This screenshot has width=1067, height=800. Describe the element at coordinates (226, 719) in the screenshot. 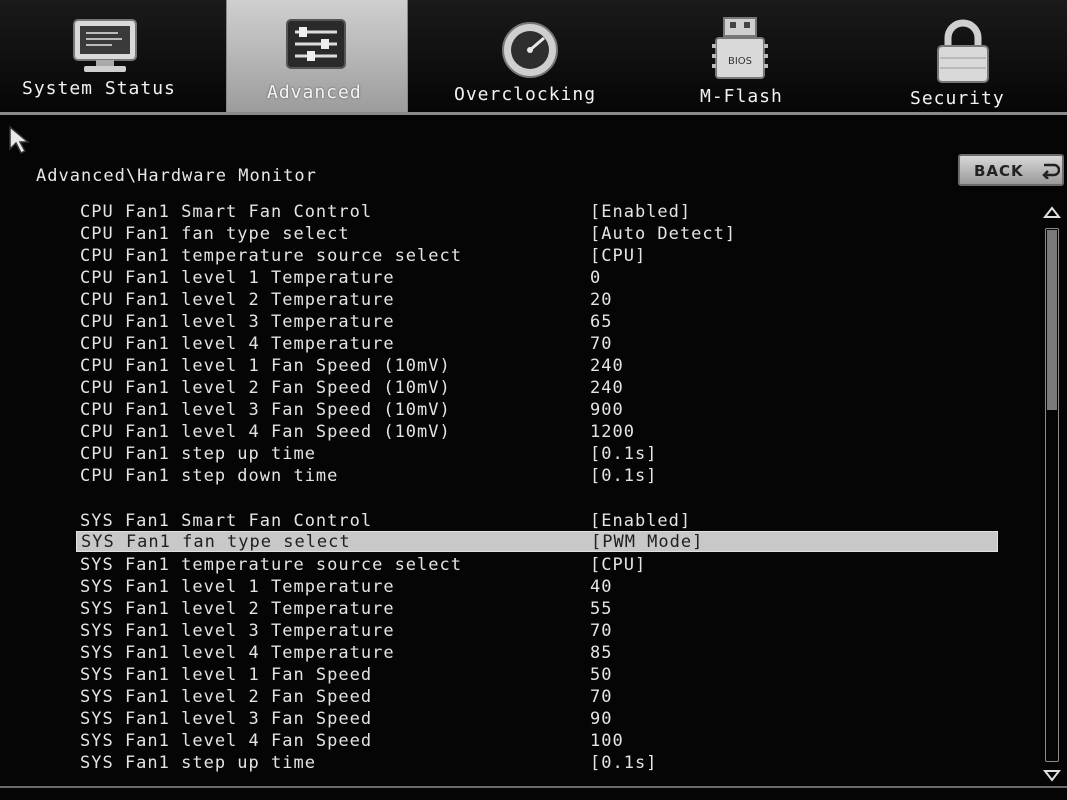

I see `setting-label: SYS Fan1 level 3 Fan Speed` at that location.